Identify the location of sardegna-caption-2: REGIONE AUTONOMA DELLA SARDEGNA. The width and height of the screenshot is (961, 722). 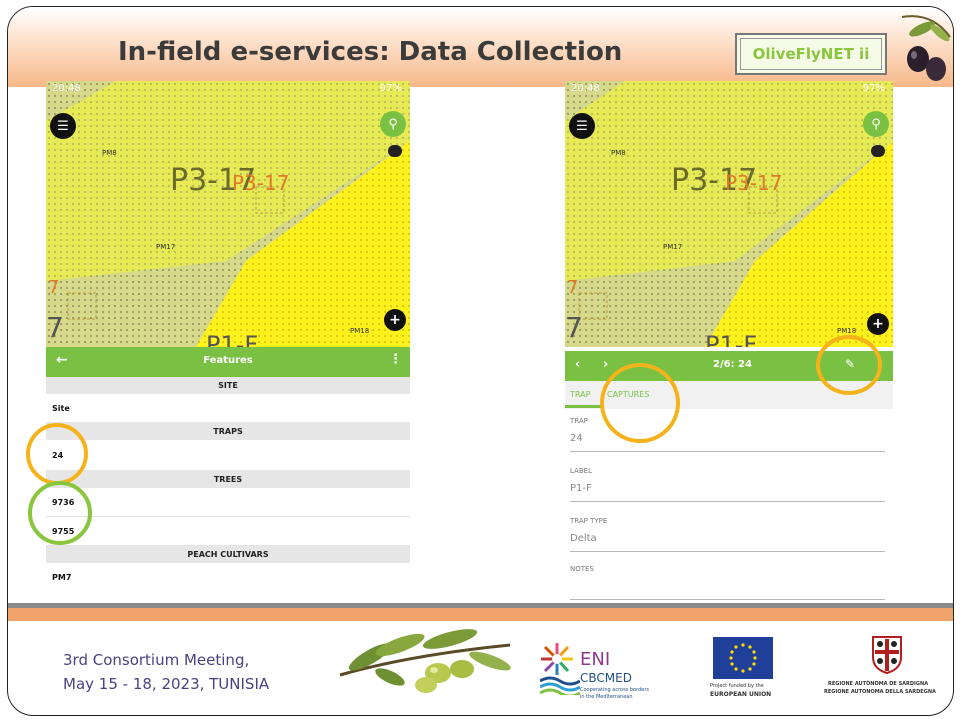
(880, 692).